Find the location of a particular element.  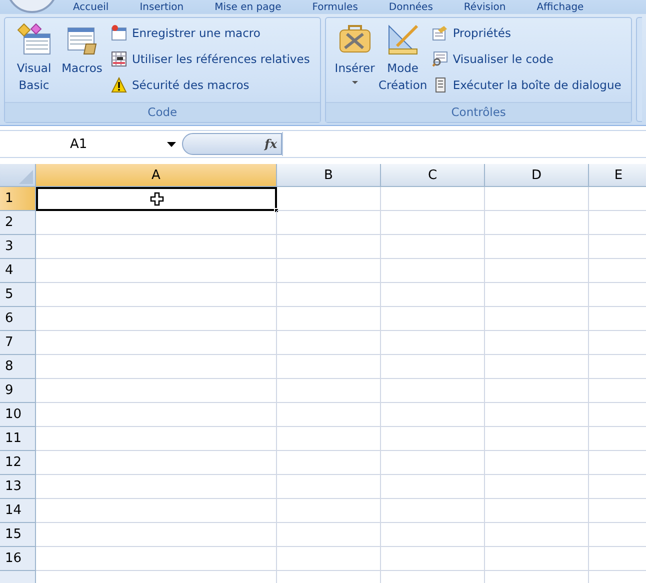

ribbon-small-button: Propriétés is located at coordinates (530, 33).